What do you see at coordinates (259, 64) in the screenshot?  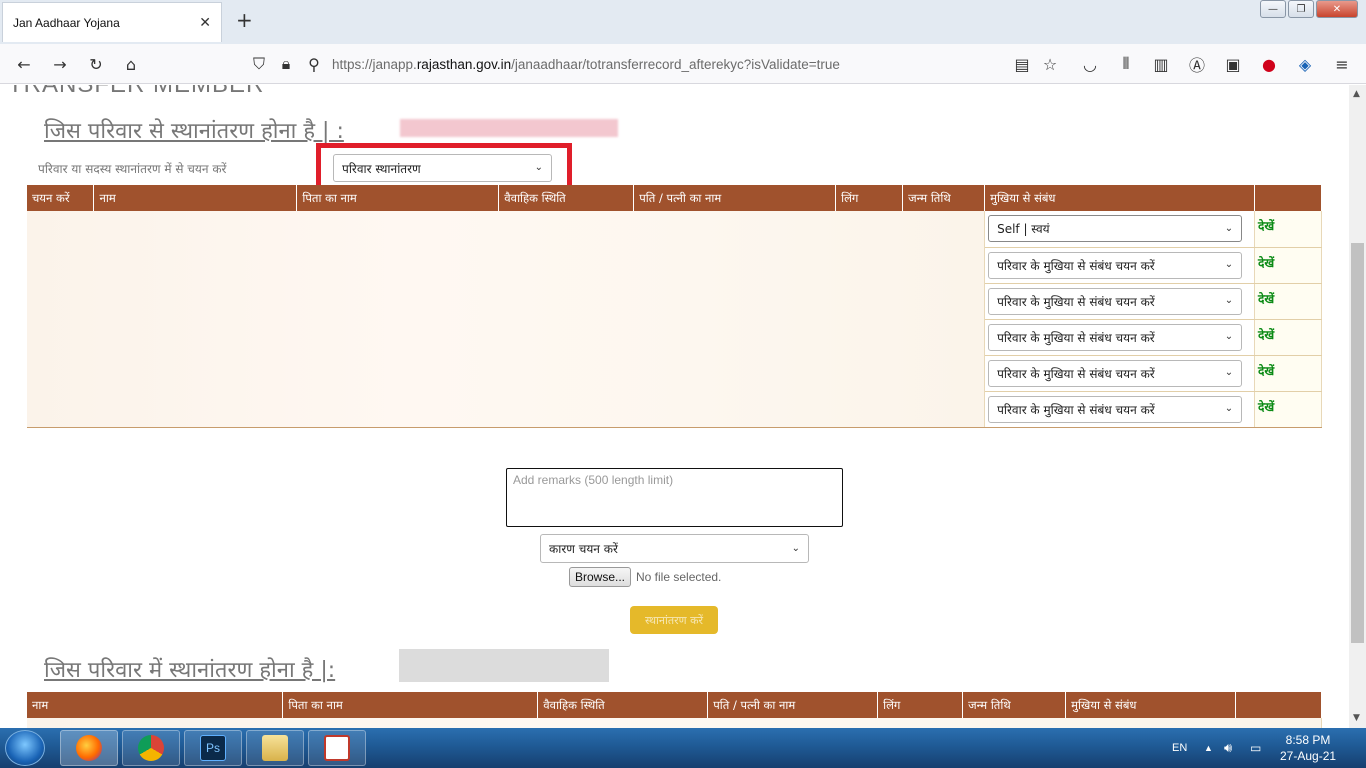 I see `shield-icon: ⛉` at bounding box center [259, 64].